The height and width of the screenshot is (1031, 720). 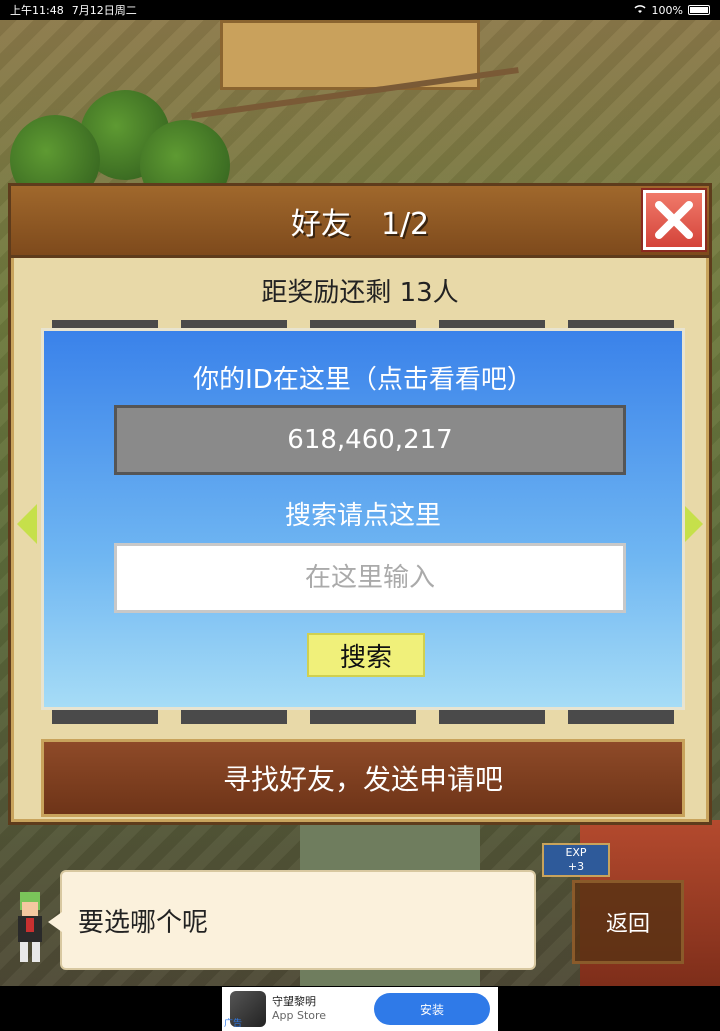 I want to click on ad-banner: 守望黎明 App Store 安装 广告, so click(x=360, y=1009).